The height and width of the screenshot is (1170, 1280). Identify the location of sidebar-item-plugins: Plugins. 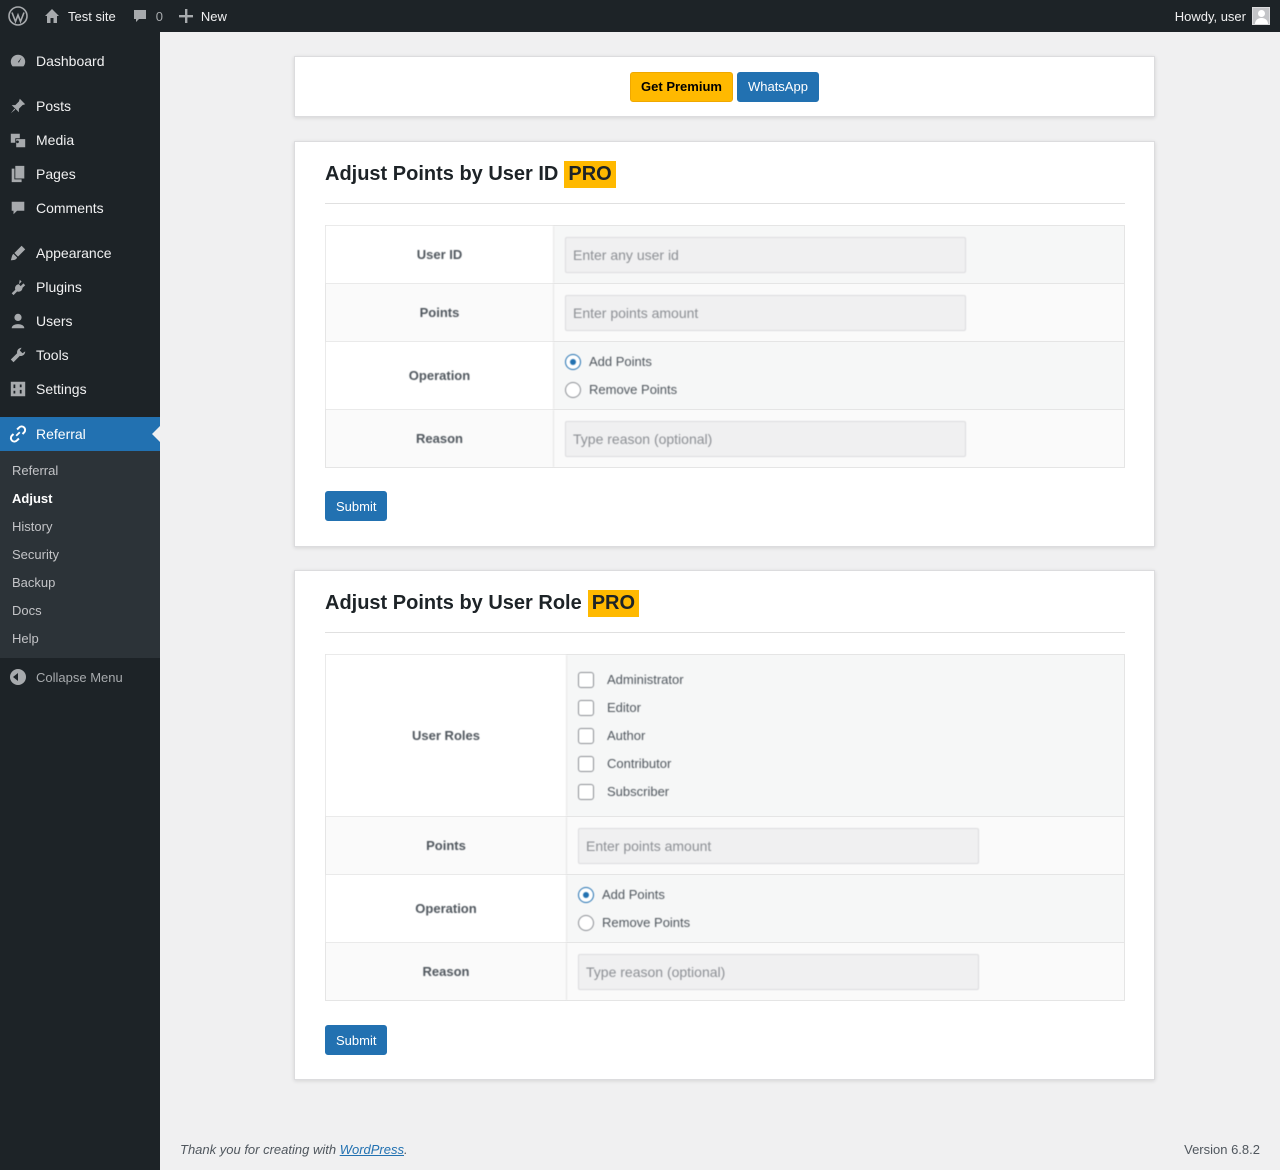
(80, 287).